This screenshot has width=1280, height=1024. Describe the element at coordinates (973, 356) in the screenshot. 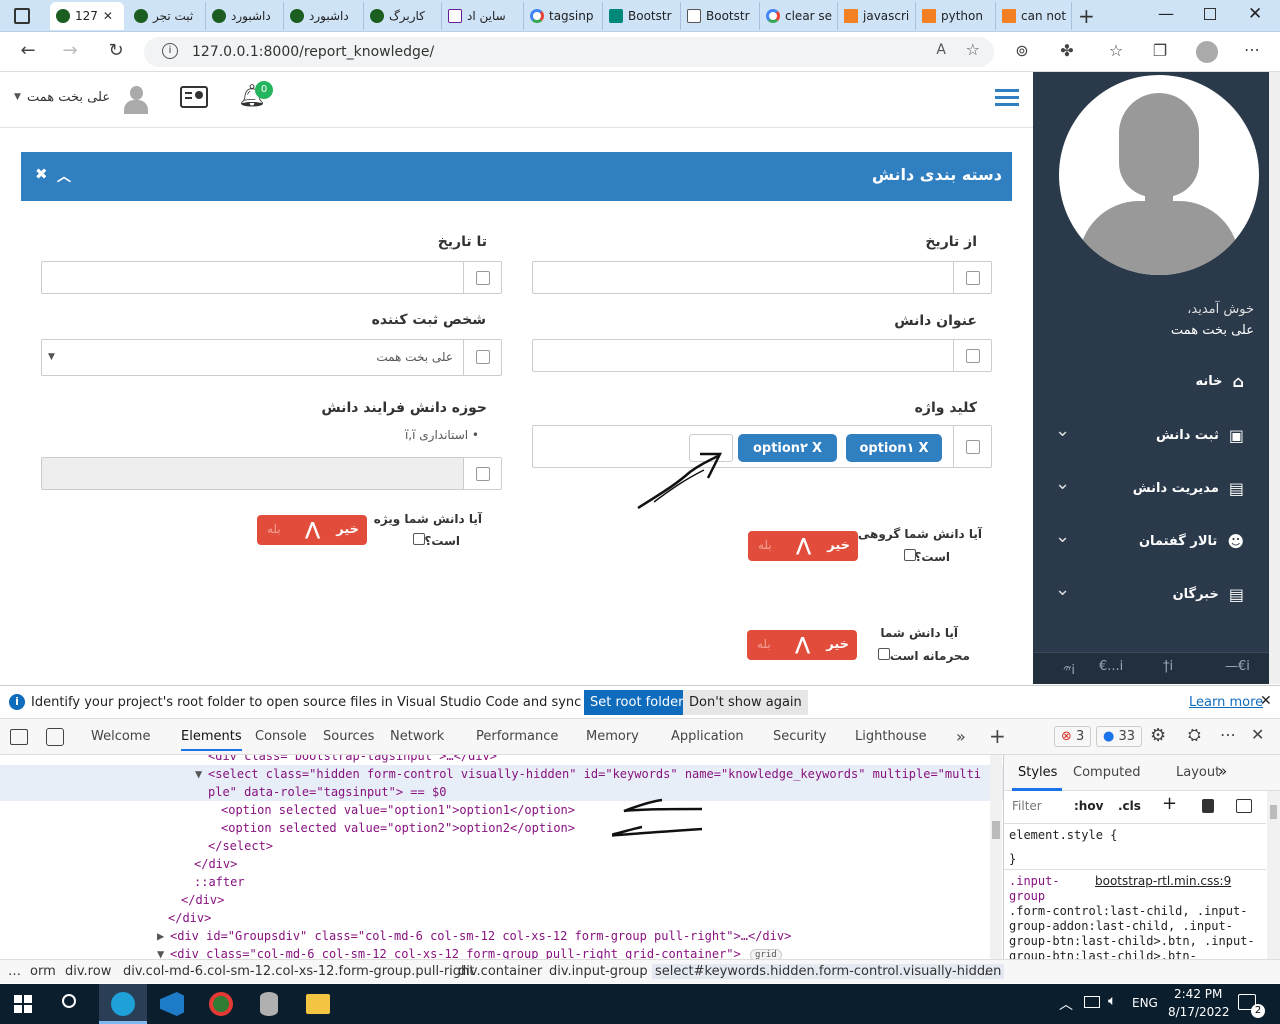

I see `knowledge-title-checkbox` at that location.